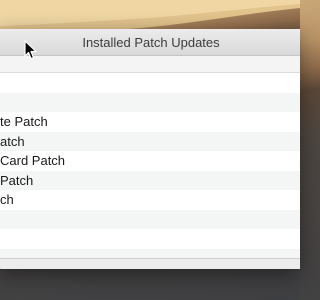 Image resolution: width=320 pixels, height=300 pixels. Describe the element at coordinates (12, 141) in the screenshot. I see `list-item-label: atch` at that location.